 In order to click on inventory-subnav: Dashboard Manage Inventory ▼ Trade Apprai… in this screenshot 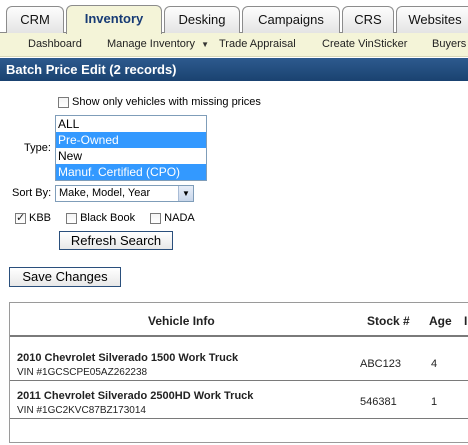, I will do `click(234, 45)`.